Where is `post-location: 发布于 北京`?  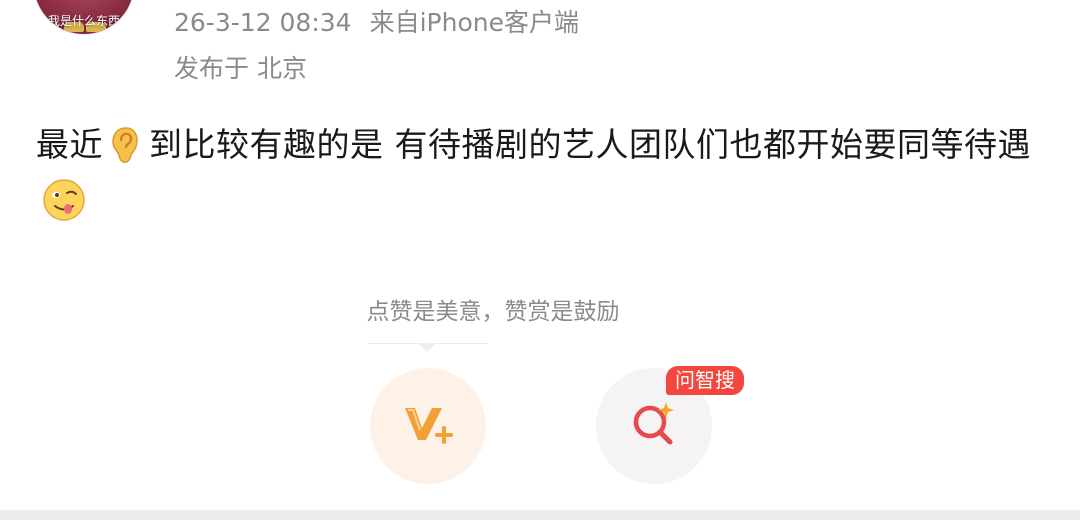
post-location: 发布于 北京 is located at coordinates (240, 68).